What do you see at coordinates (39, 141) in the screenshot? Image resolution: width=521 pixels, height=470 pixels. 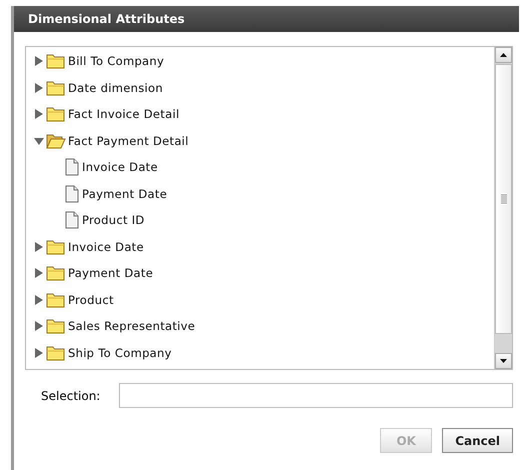 I see `collapse-arrow-icon` at bounding box center [39, 141].